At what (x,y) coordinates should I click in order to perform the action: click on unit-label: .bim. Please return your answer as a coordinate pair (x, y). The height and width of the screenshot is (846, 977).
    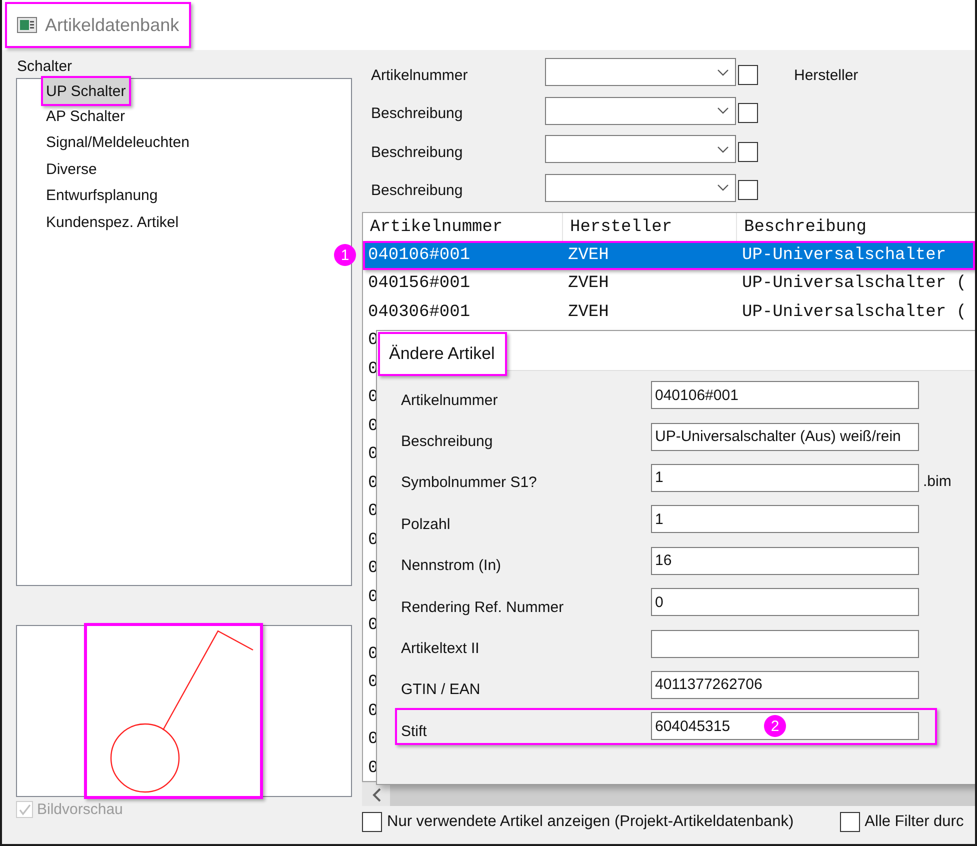
    Looking at the image, I should click on (937, 481).